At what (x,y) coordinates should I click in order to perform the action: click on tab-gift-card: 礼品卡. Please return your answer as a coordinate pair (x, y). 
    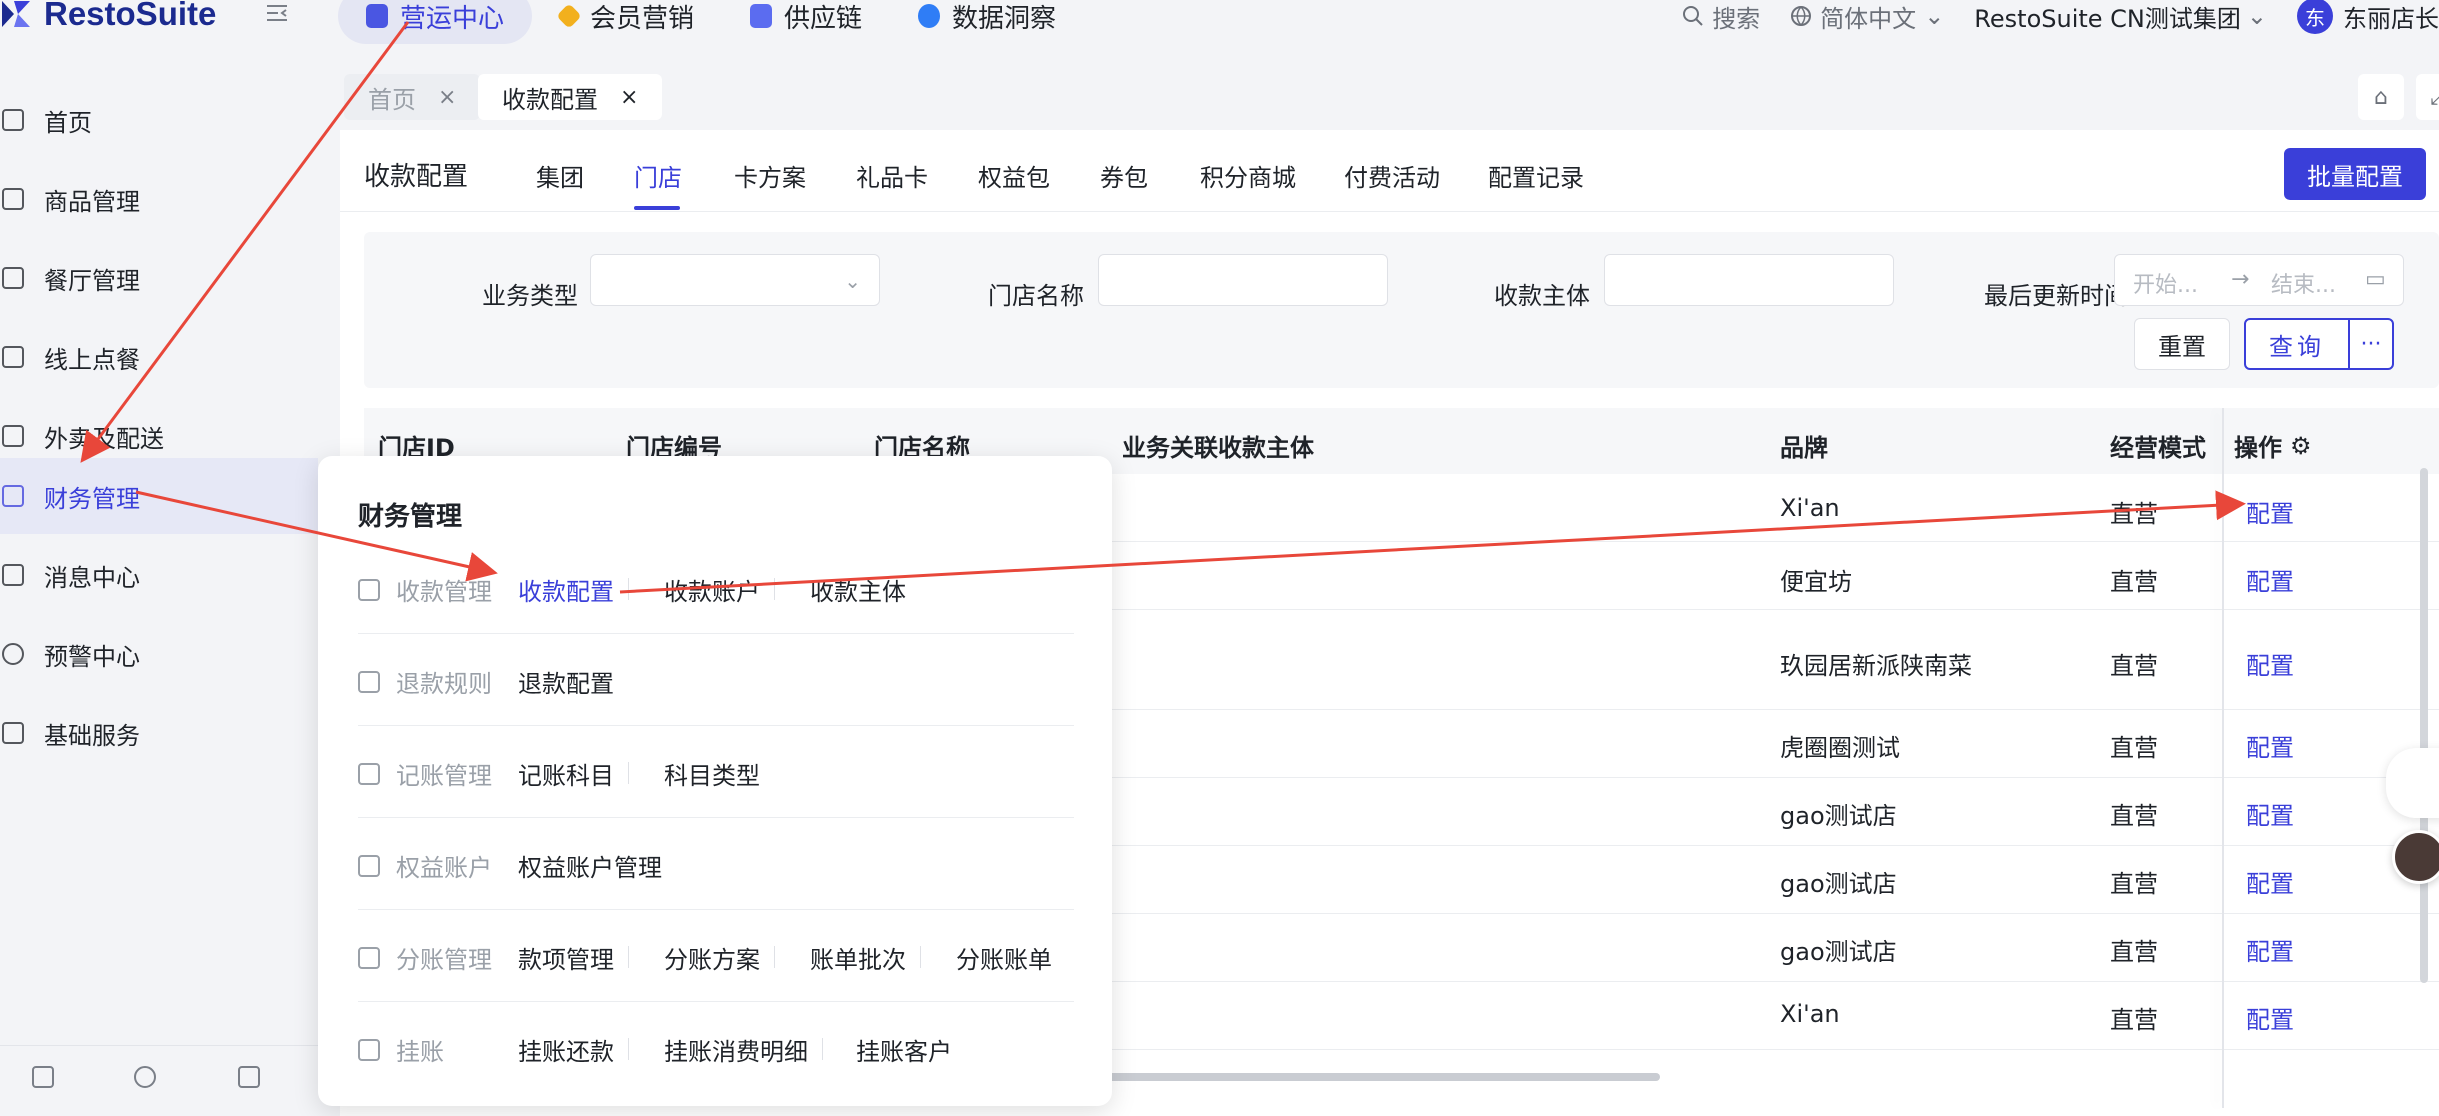
    Looking at the image, I should click on (892, 175).